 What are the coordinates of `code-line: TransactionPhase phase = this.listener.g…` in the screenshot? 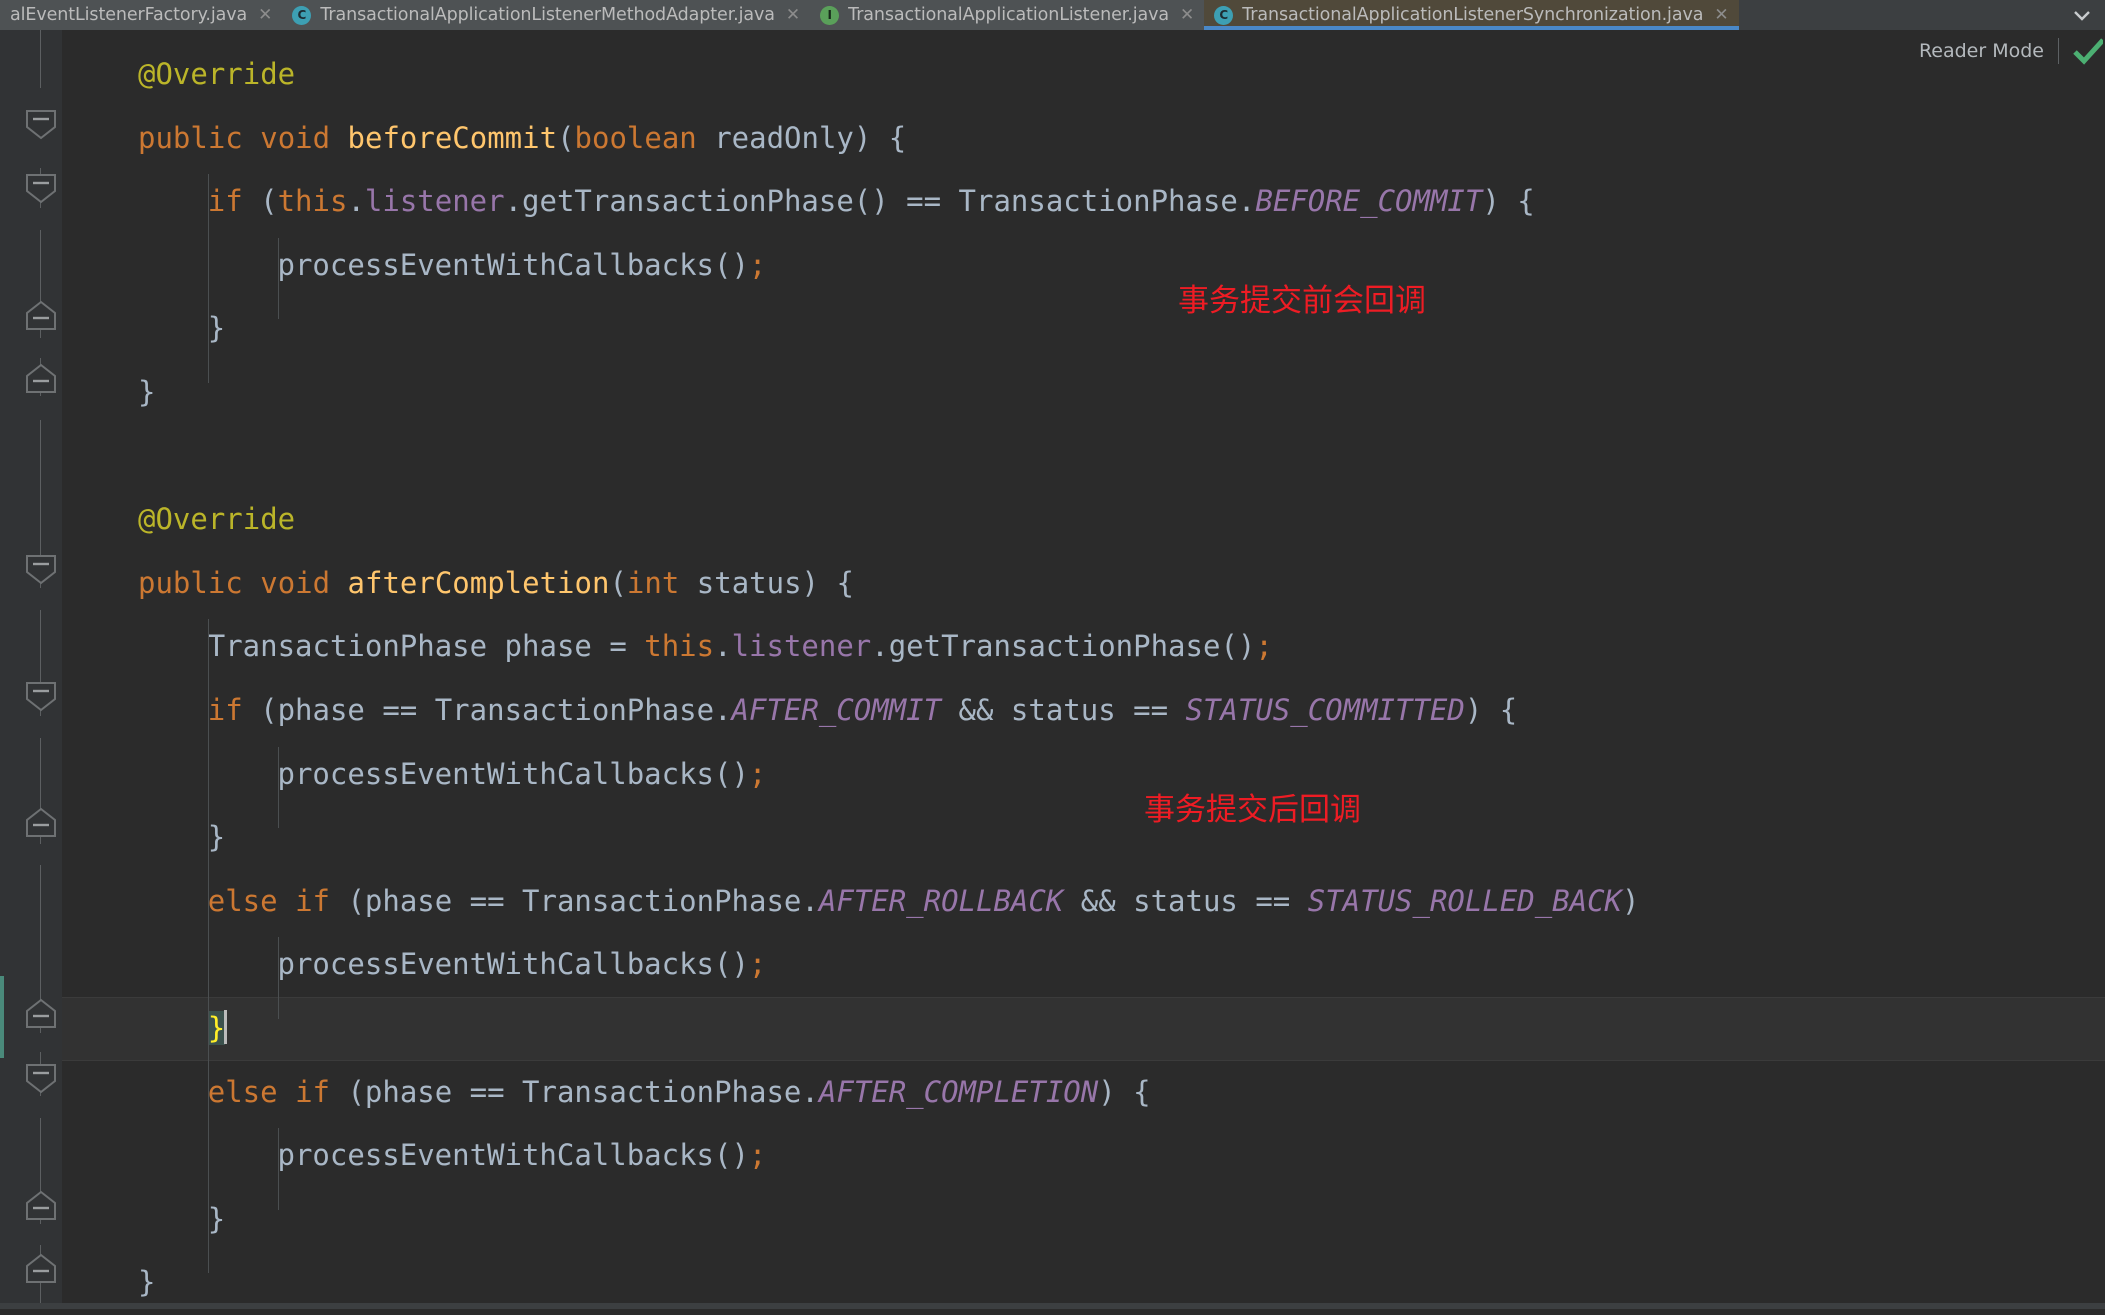 It's located at (1052, 647).